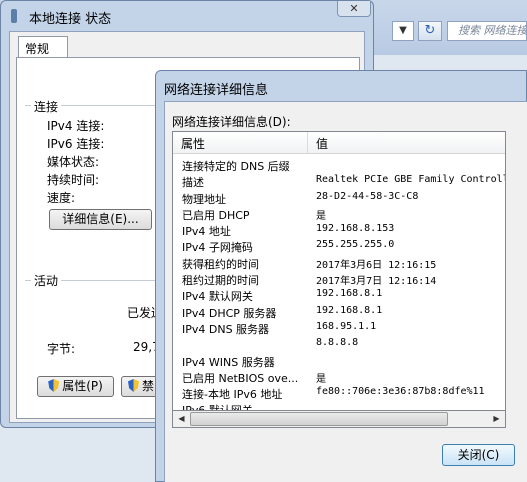 The image size is (527, 482). What do you see at coordinates (339, 377) in the screenshot?
I see `list-item: 已启用 NetBIOS ove... 是` at bounding box center [339, 377].